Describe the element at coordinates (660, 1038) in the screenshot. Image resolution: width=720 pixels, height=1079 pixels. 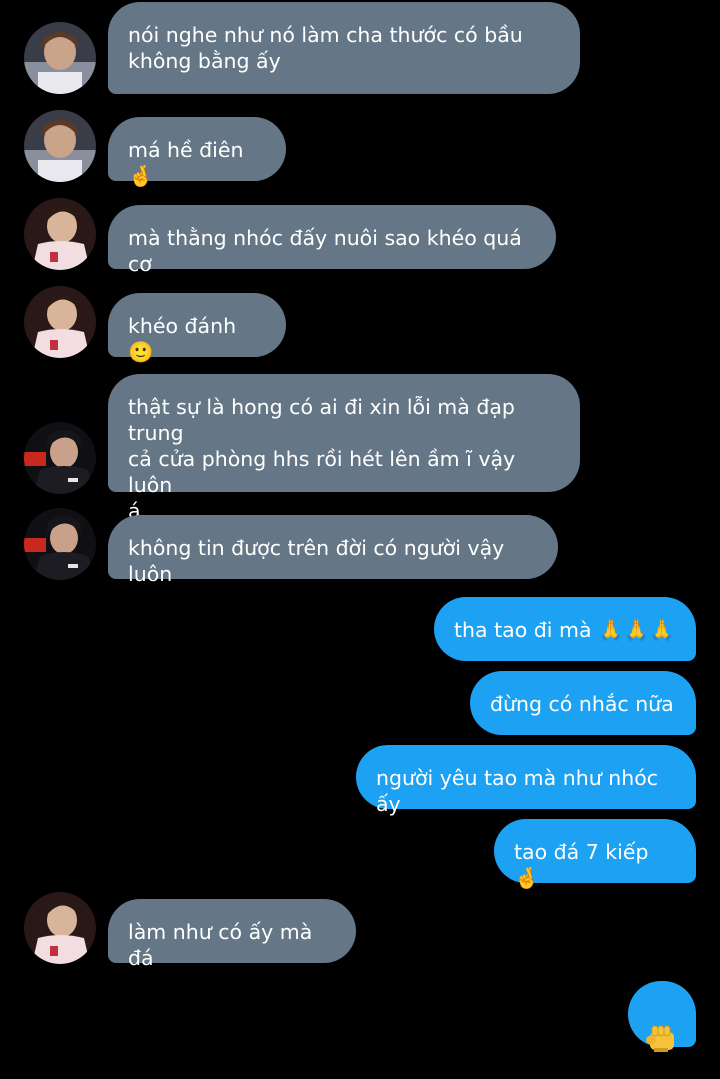
I see `fist-bump-icon` at that location.